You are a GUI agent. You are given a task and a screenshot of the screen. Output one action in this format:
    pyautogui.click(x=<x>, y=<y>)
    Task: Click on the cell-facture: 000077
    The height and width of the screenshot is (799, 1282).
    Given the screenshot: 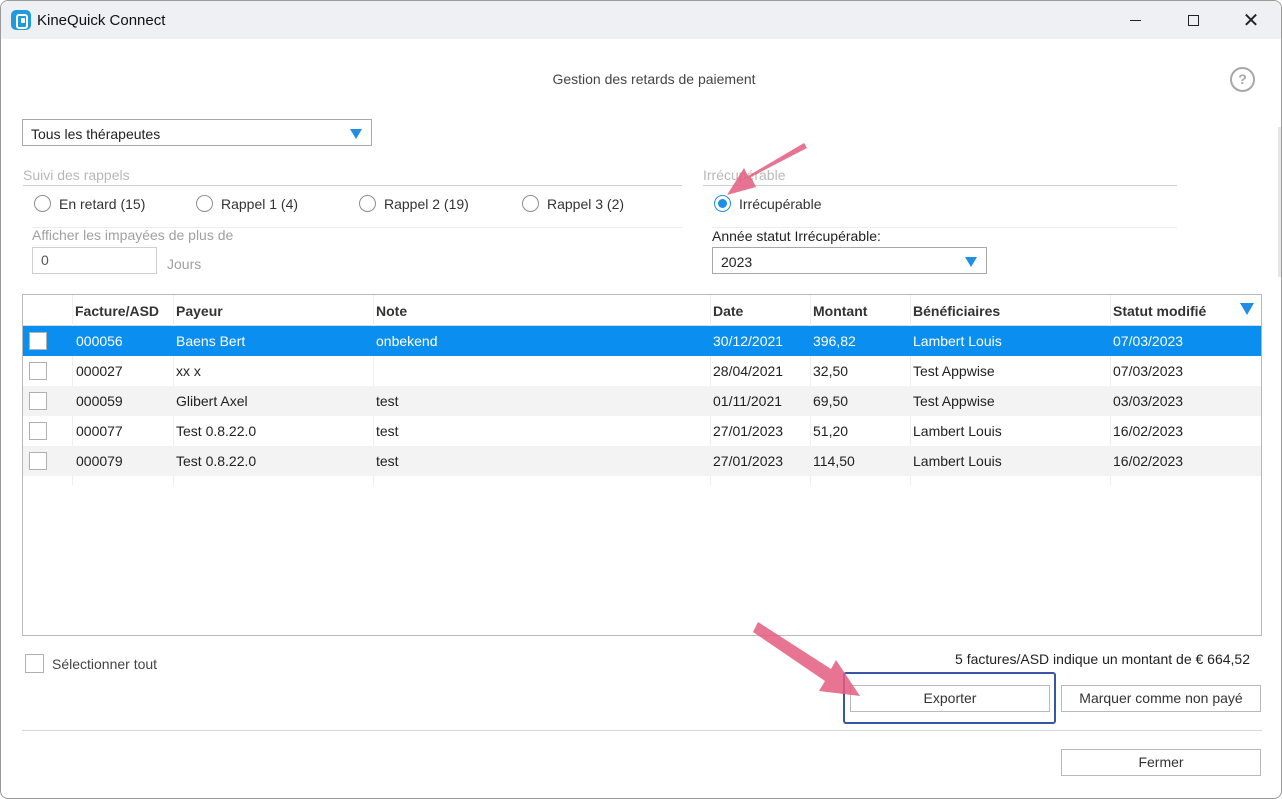 What is the action you would take?
    pyautogui.click(x=99, y=431)
    